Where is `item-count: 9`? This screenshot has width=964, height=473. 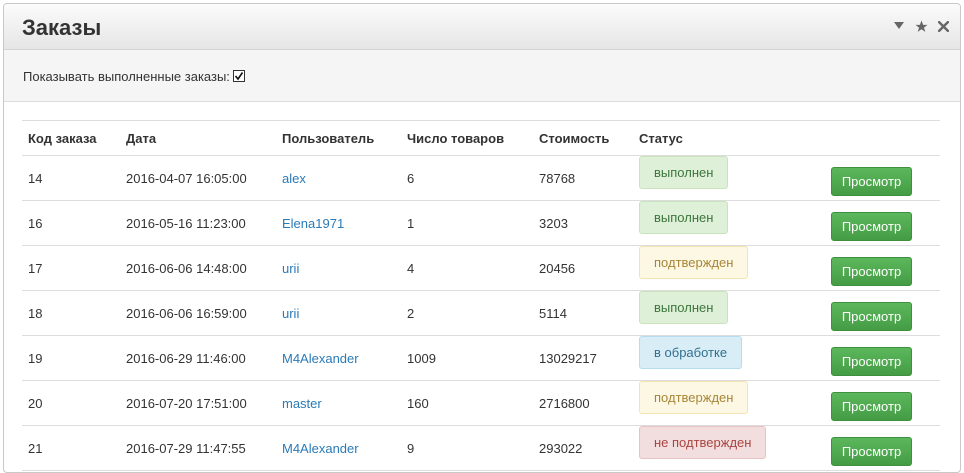
item-count: 9 is located at coordinates (467, 448).